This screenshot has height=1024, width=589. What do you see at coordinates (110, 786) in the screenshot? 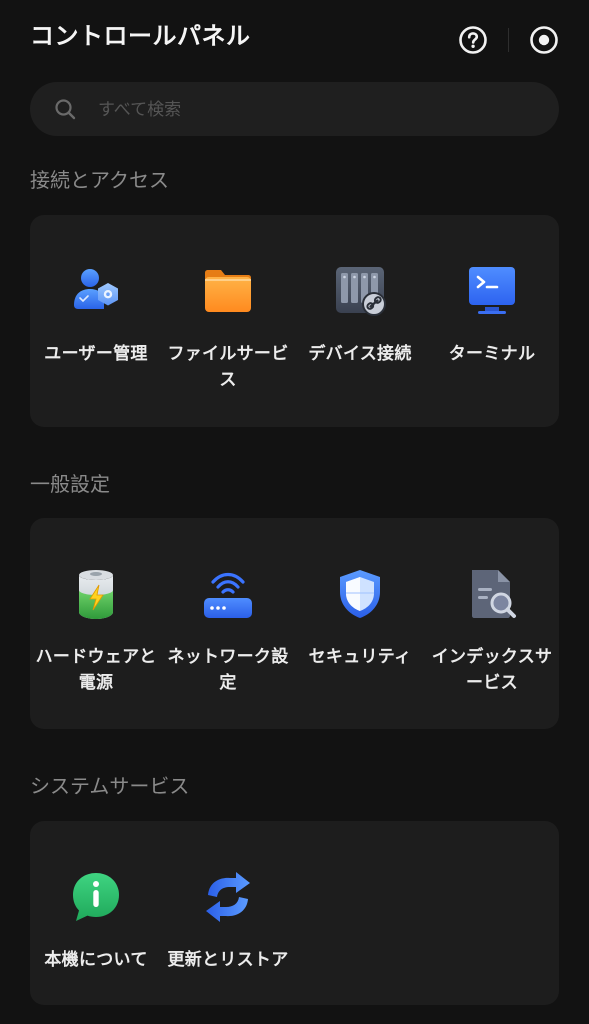
I see `section-title-system: システムサービス` at bounding box center [110, 786].